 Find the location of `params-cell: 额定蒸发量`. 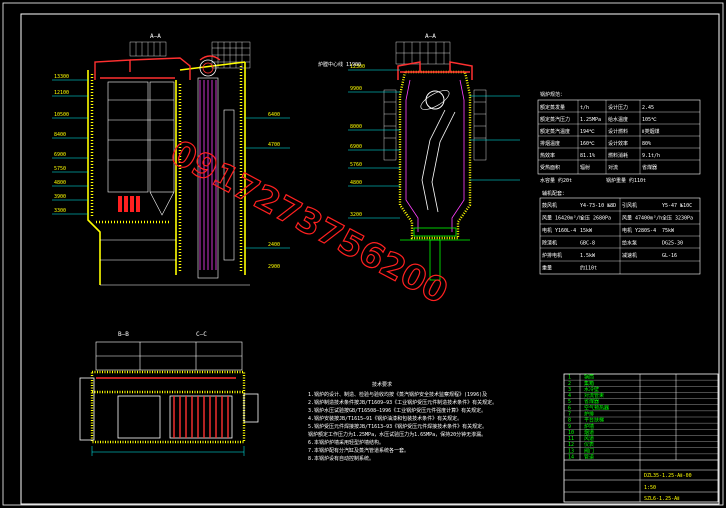

params-cell: 额定蒸发量 is located at coordinates (552, 107).